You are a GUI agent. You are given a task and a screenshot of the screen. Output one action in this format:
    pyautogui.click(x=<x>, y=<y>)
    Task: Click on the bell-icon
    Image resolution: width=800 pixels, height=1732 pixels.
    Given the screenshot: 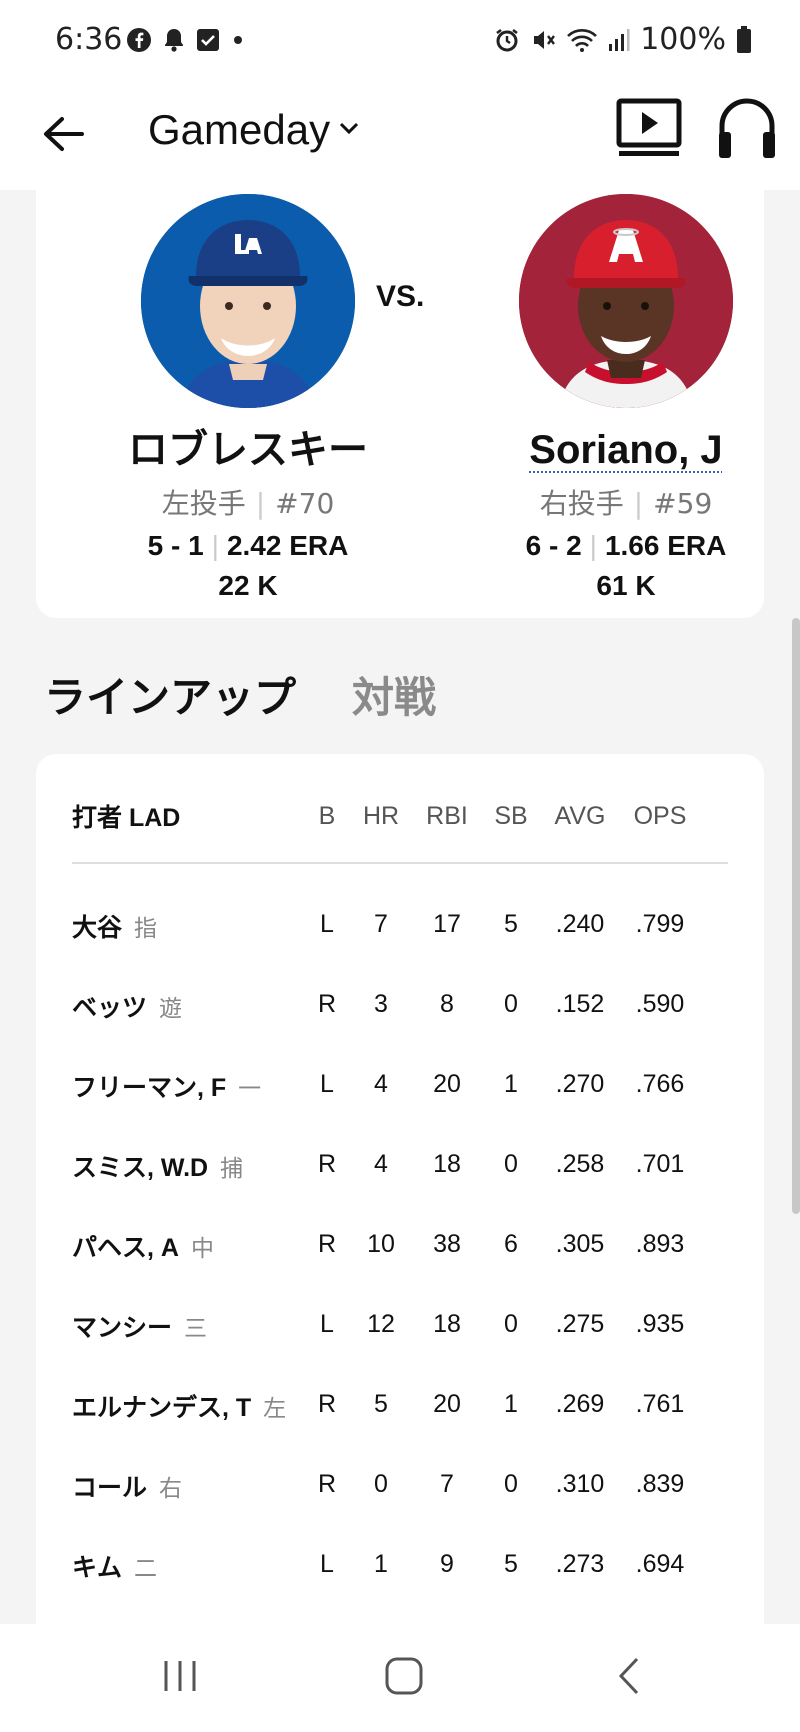 What is the action you would take?
    pyautogui.click(x=174, y=40)
    